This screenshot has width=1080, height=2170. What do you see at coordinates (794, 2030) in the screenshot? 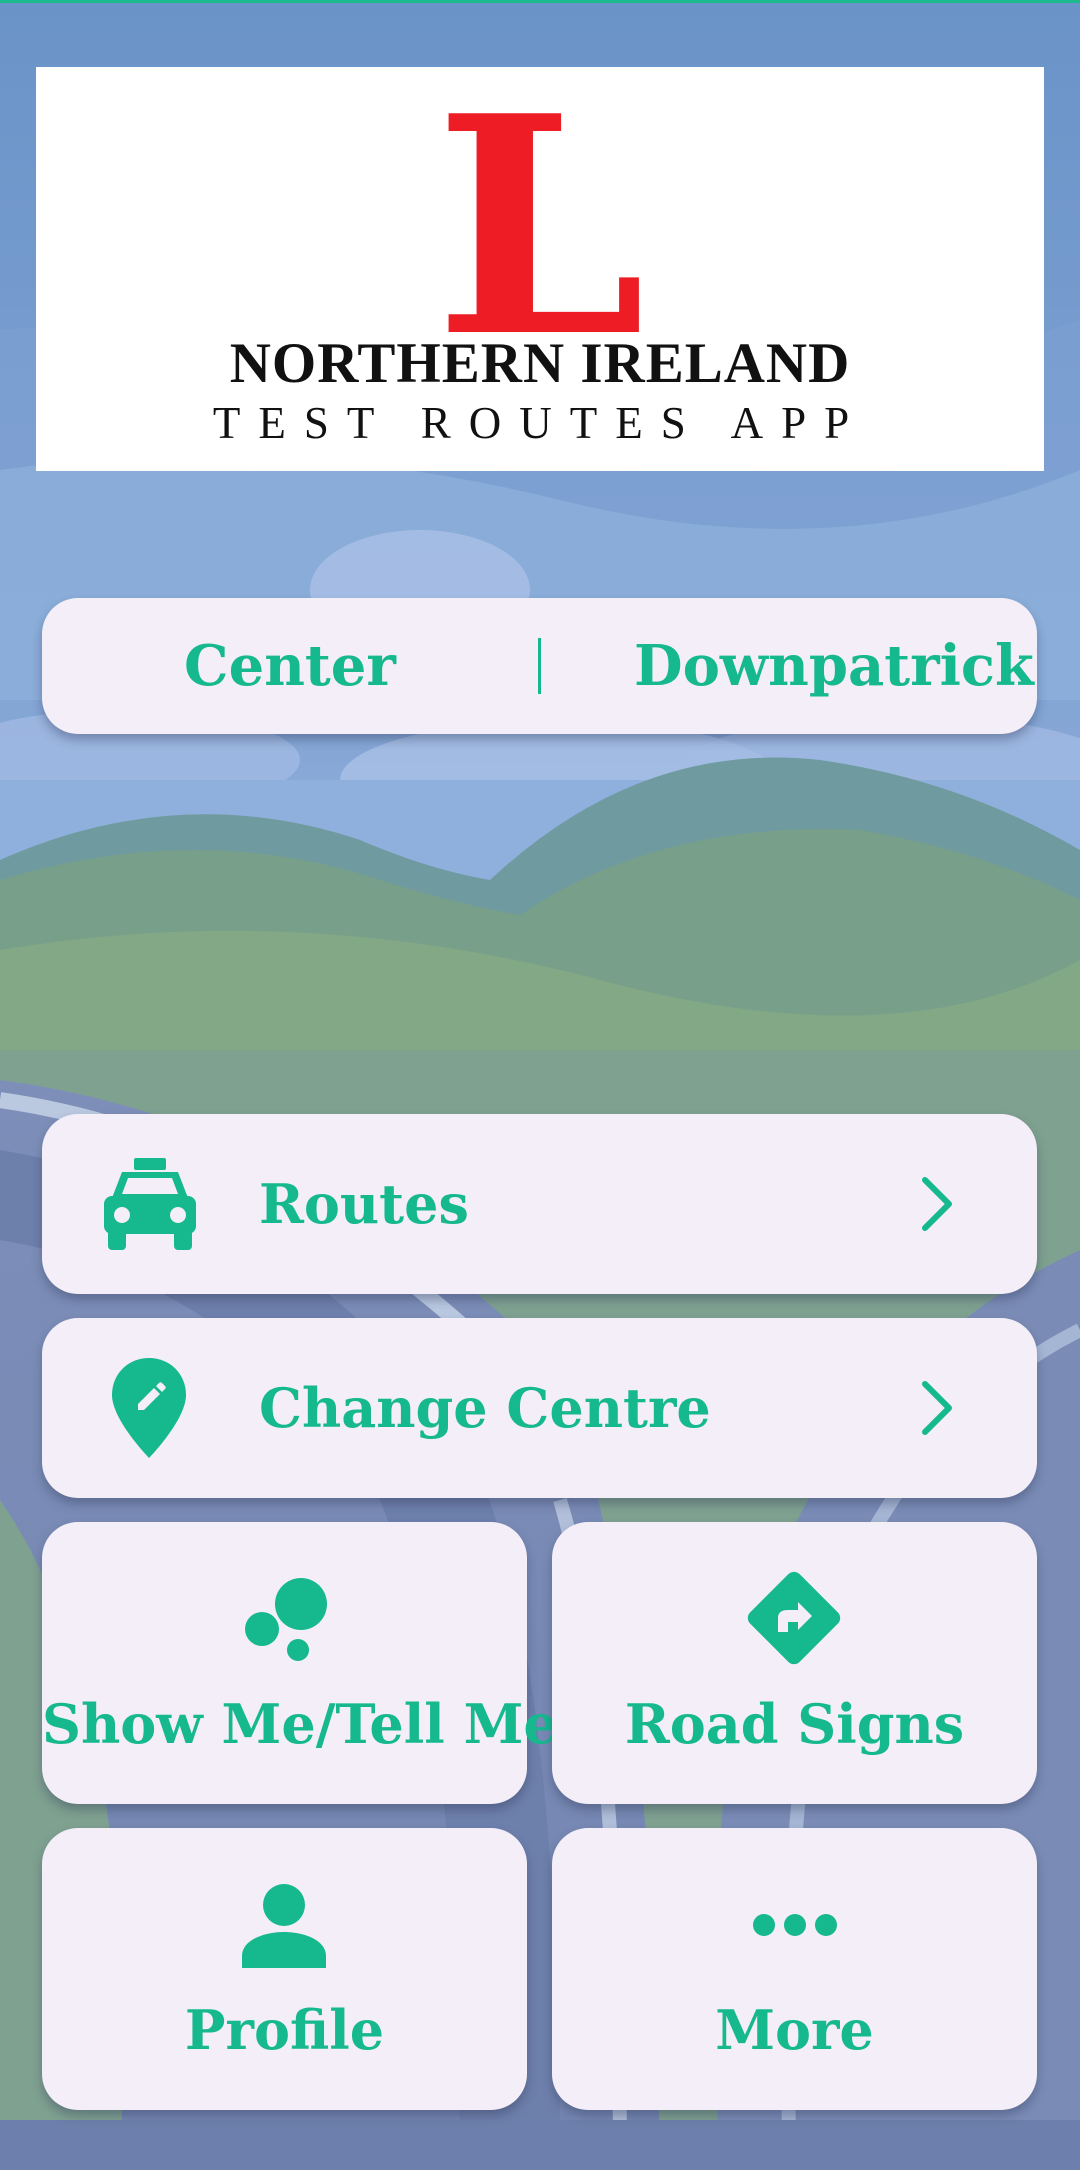
I see `more-label: More` at bounding box center [794, 2030].